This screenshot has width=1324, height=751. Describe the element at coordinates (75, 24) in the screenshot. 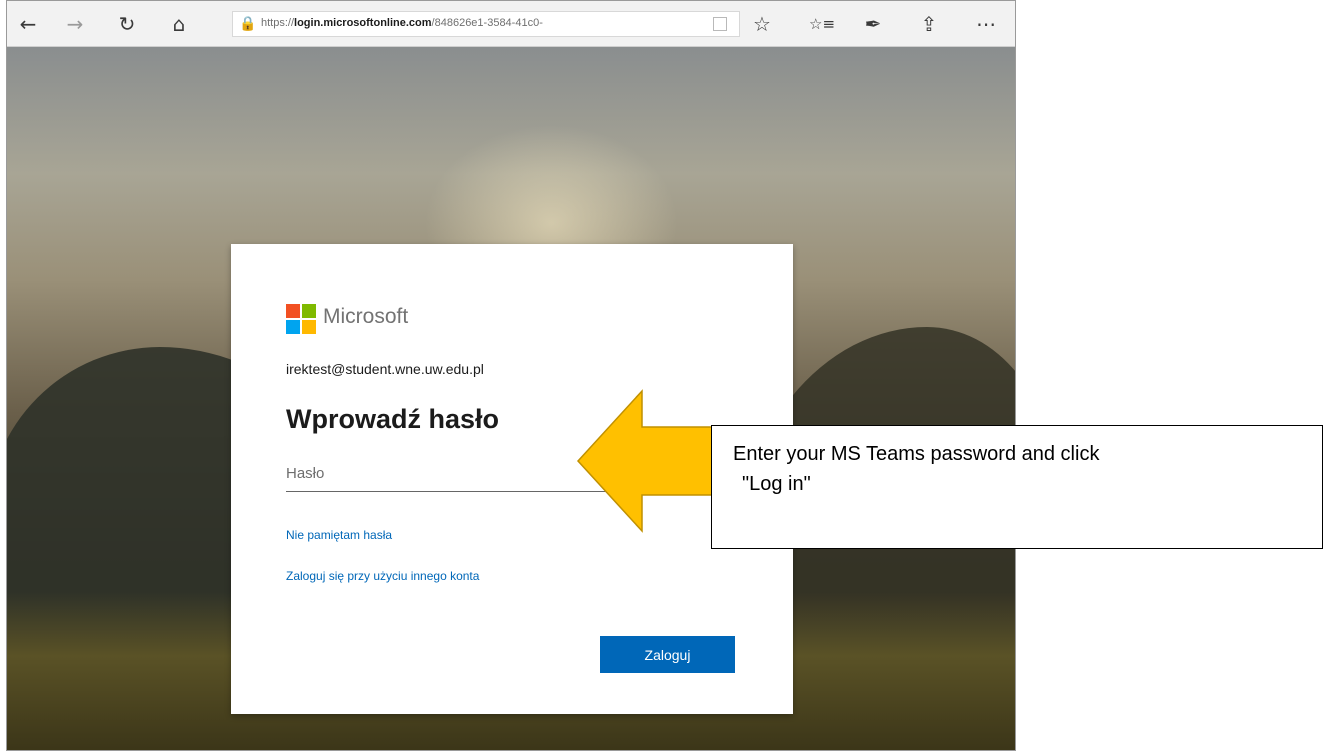

I see `forward-icon: →` at that location.